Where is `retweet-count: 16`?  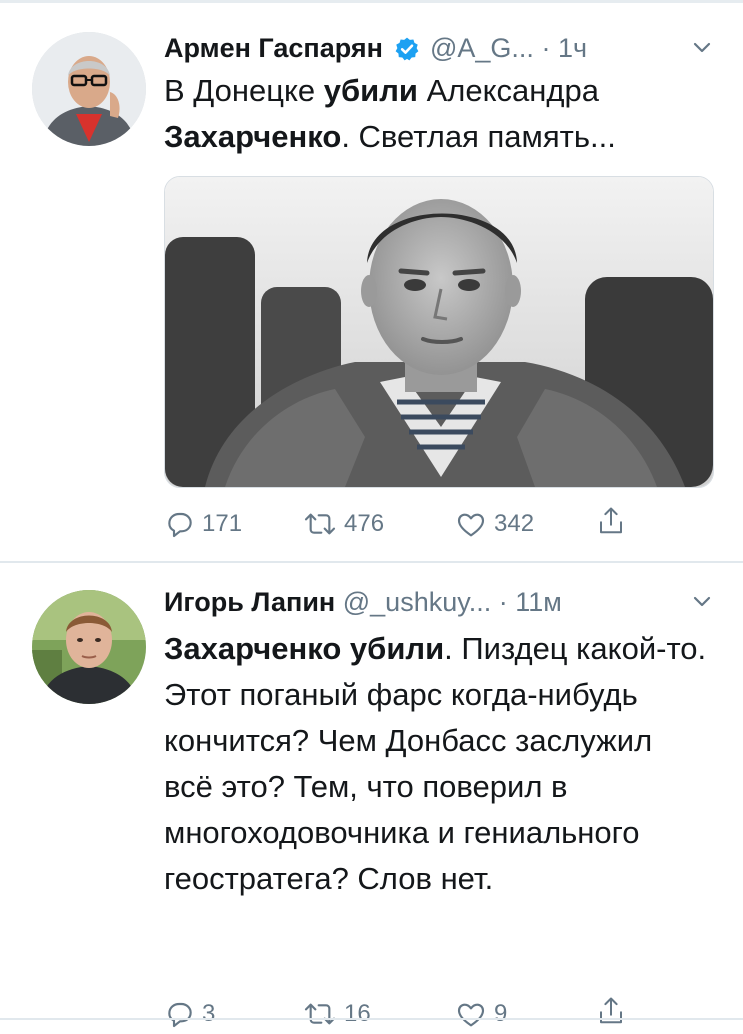 retweet-count: 16 is located at coordinates (357, 1013).